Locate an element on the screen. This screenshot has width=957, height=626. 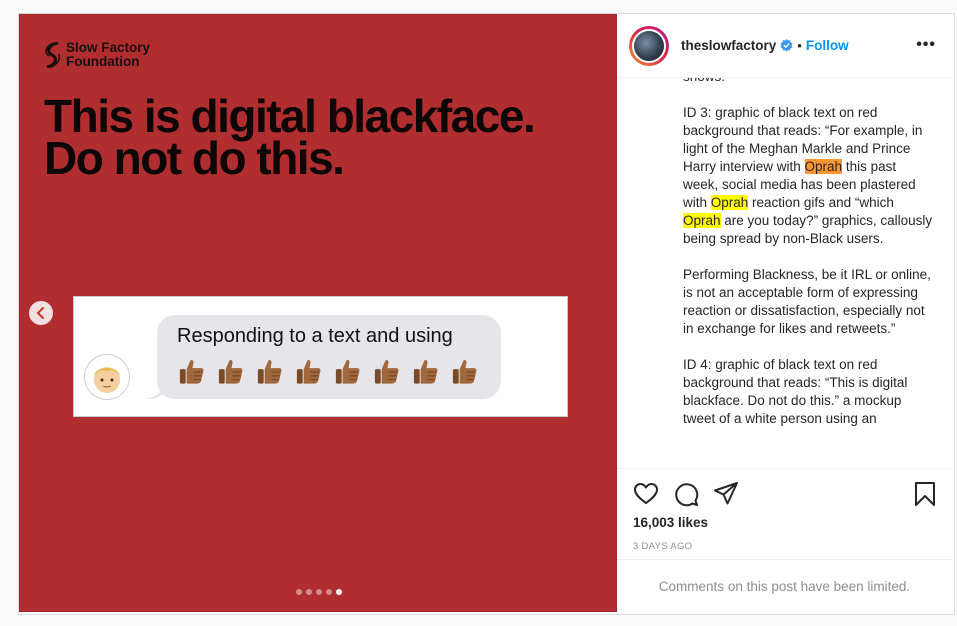
likes-count: 16,003 likes is located at coordinates (670, 522).